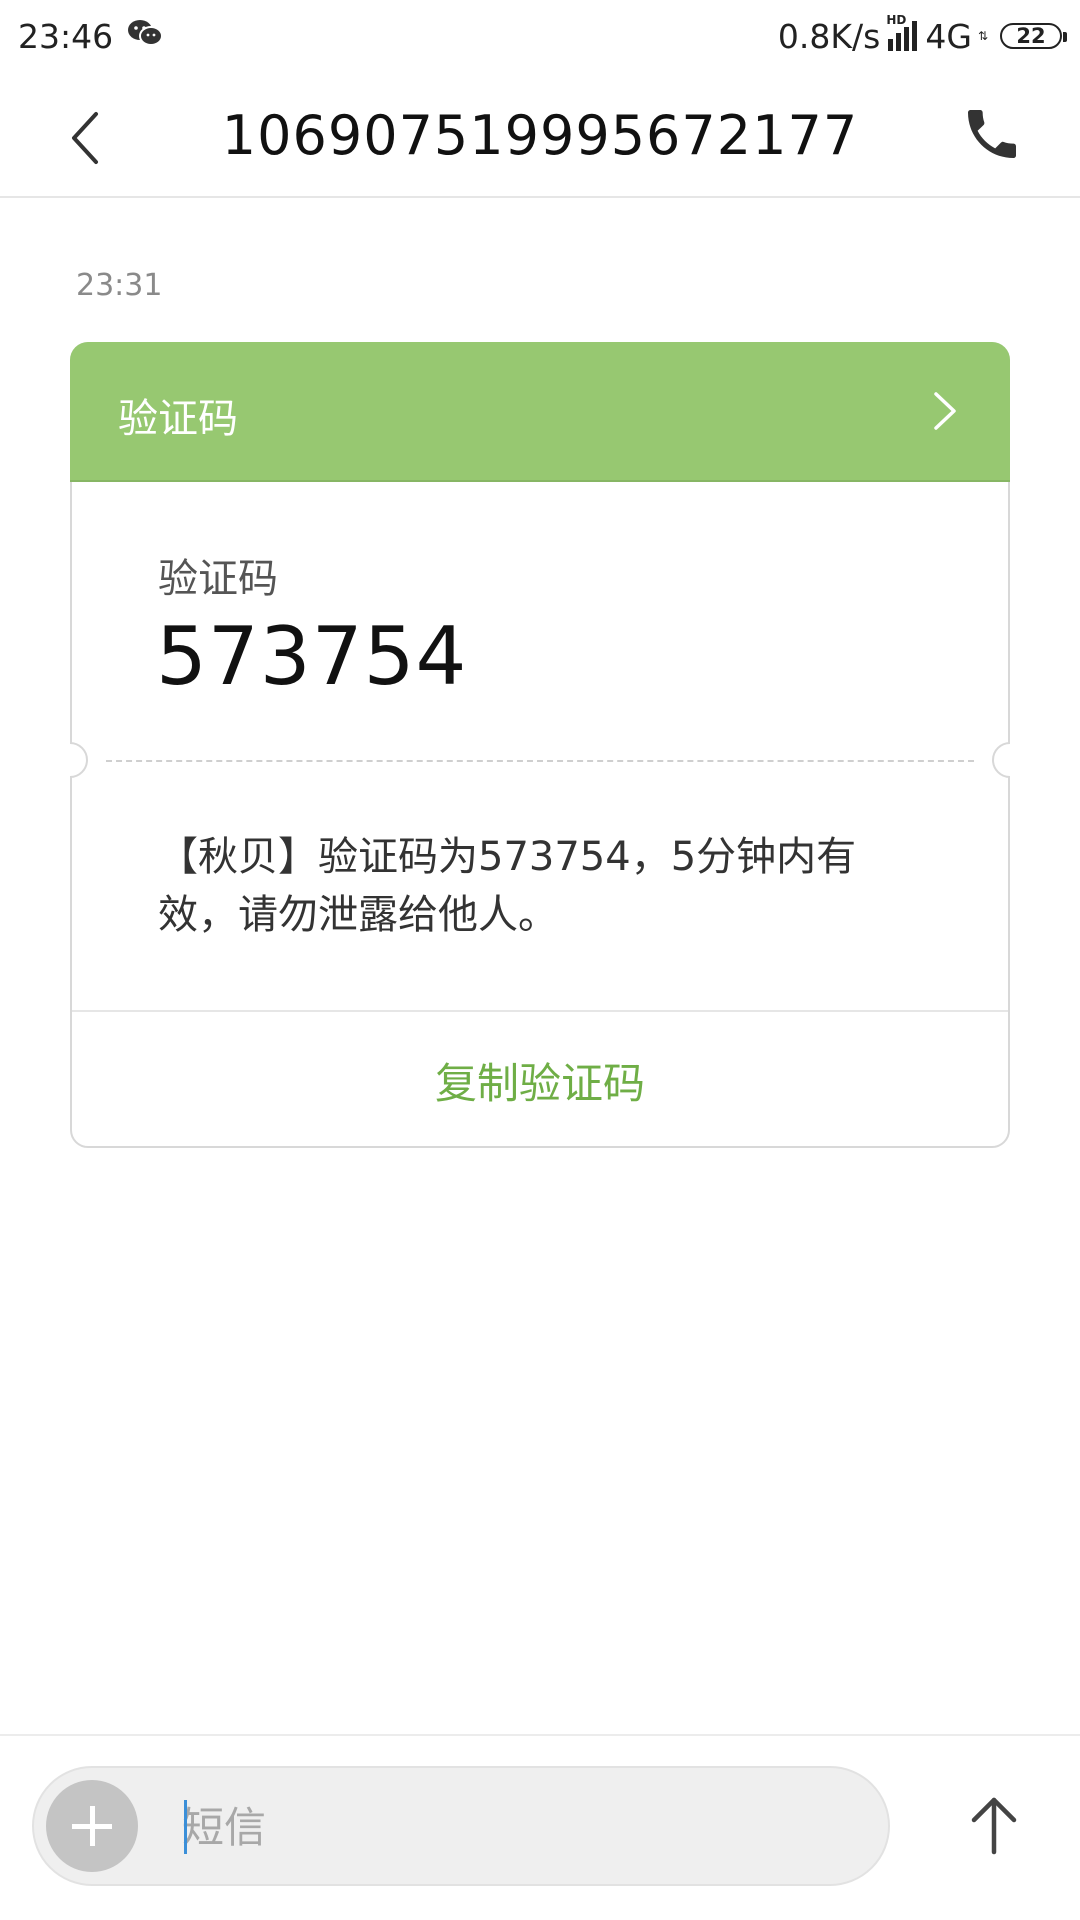  I want to click on dashed-divider, so click(540, 761).